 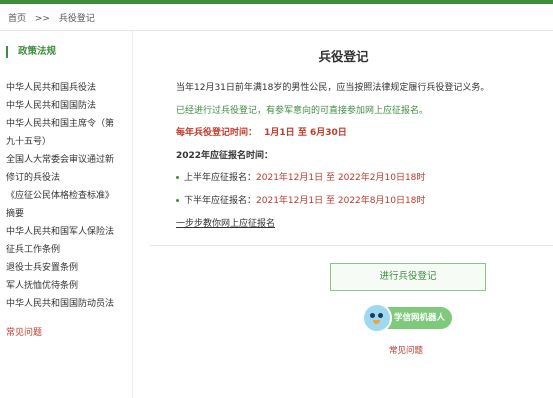 What do you see at coordinates (67, 106) in the screenshot?
I see `sidebar-item-national-defense-law: 中华人民共和国国防法` at bounding box center [67, 106].